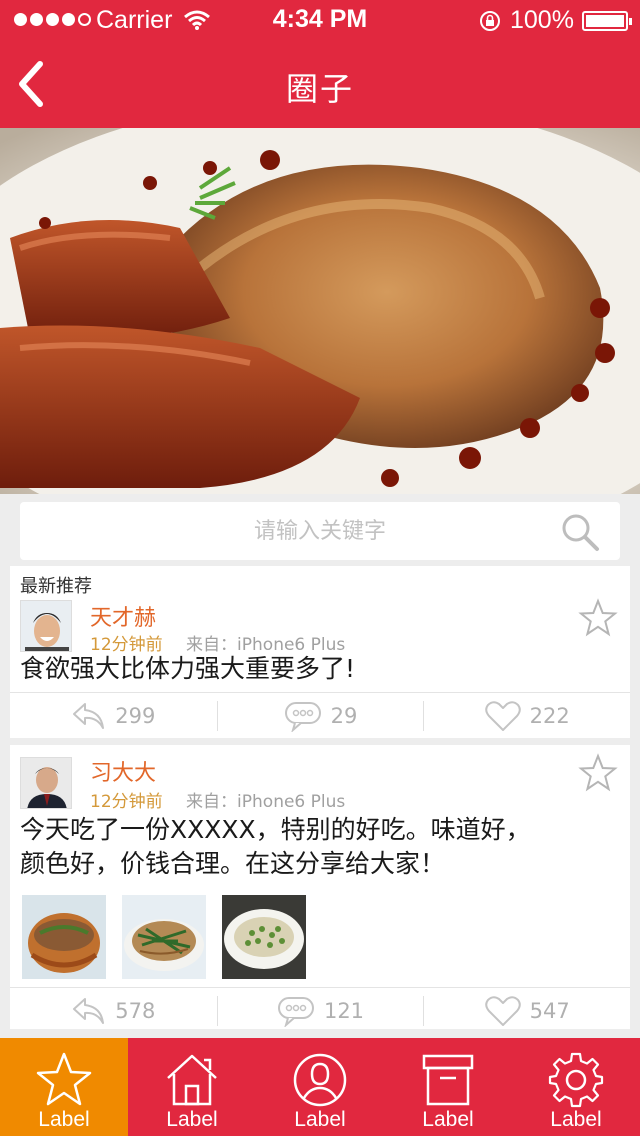 The width and height of the screenshot is (640, 1136). Describe the element at coordinates (526, 1010) in the screenshot. I see `like-button: 547` at that location.